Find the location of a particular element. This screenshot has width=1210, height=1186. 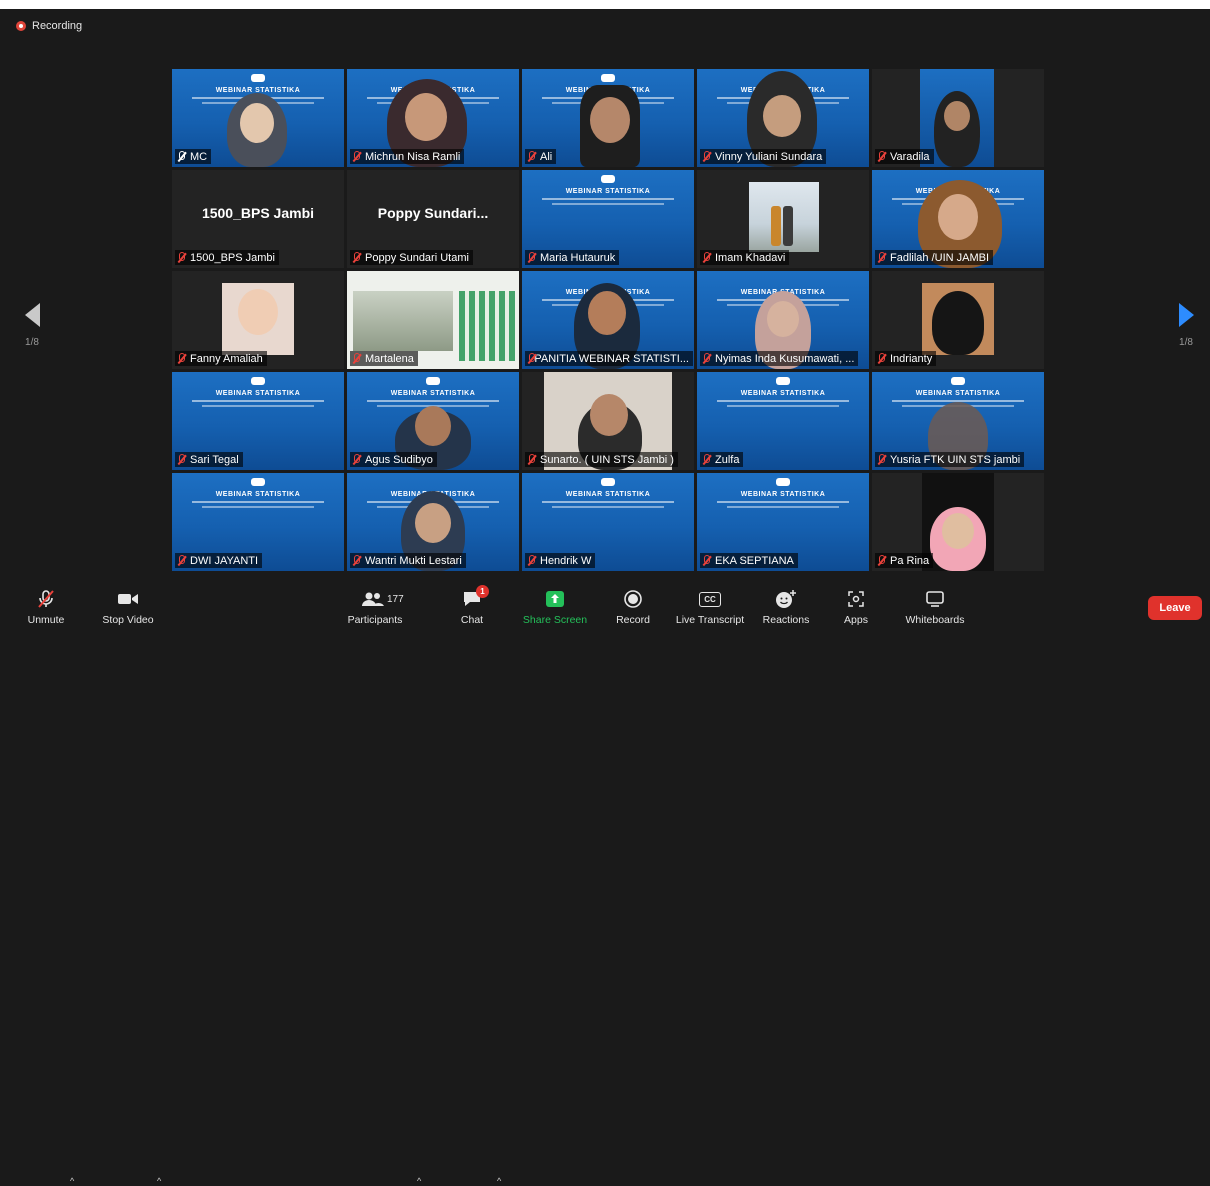

participants-button: 177 Participants is located at coordinates (375, 606).